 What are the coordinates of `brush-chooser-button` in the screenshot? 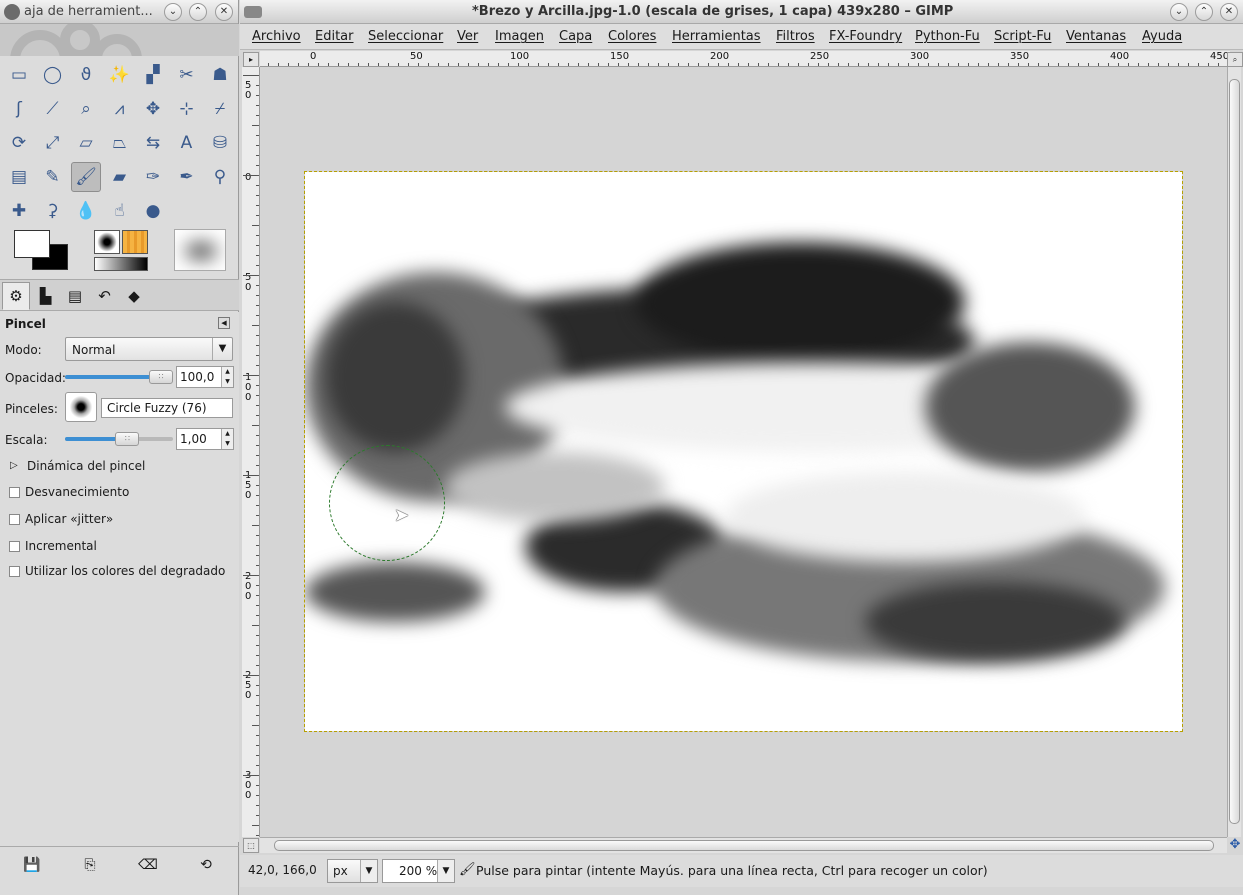 It's located at (81, 407).